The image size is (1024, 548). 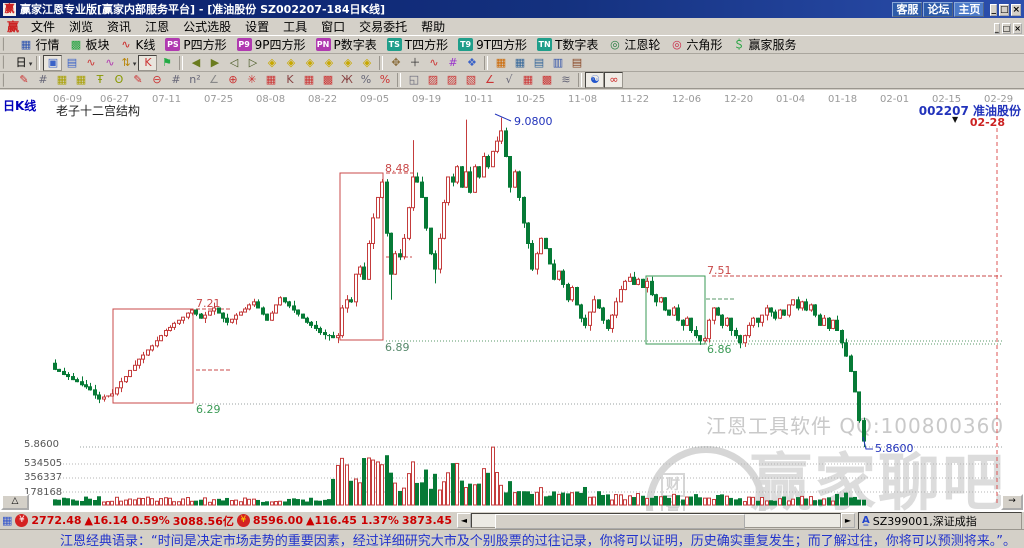 What do you see at coordinates (214, 63) in the screenshot?
I see `last-page-icon: ▶` at bounding box center [214, 63].